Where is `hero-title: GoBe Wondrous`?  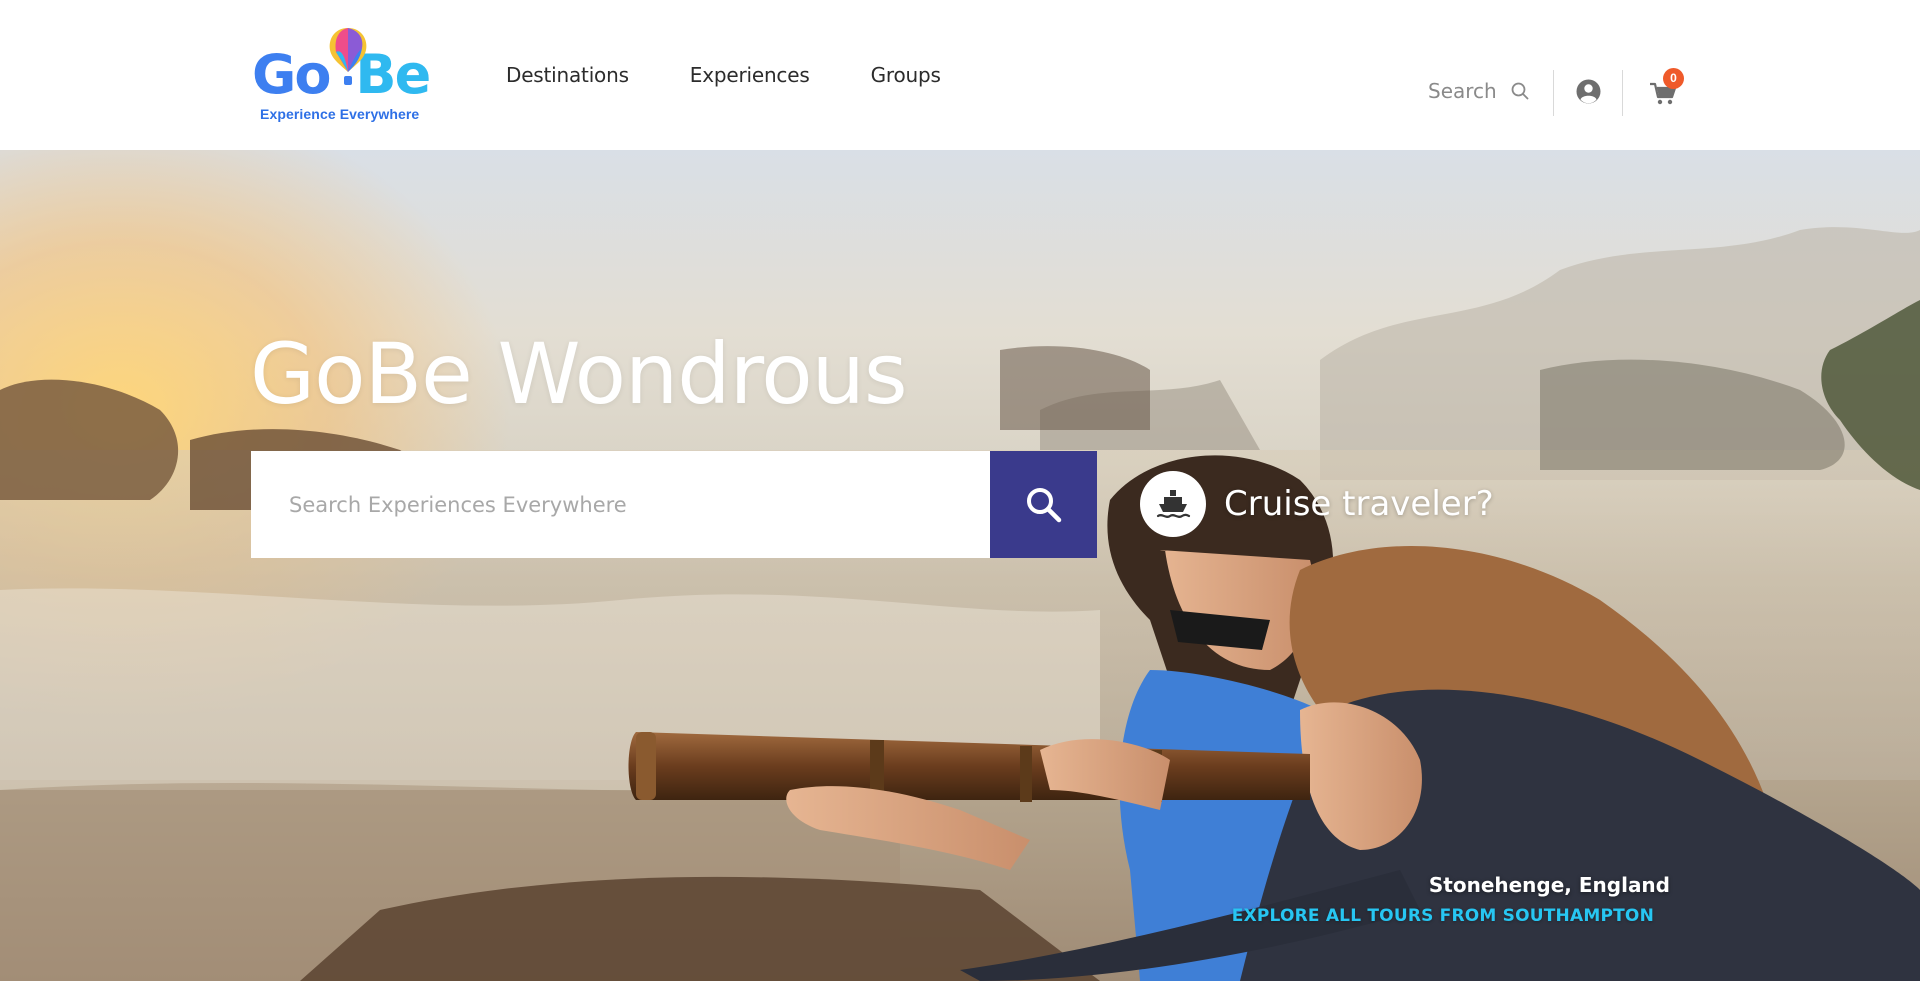
hero-title: GoBe Wondrous is located at coordinates (579, 374).